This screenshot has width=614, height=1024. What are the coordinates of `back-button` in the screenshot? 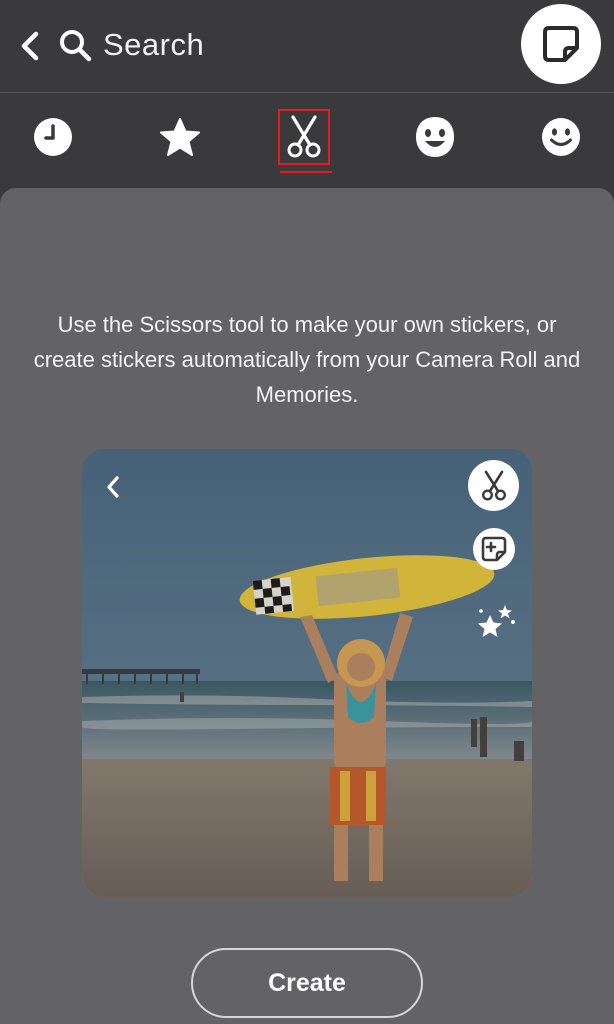 It's located at (30, 46).